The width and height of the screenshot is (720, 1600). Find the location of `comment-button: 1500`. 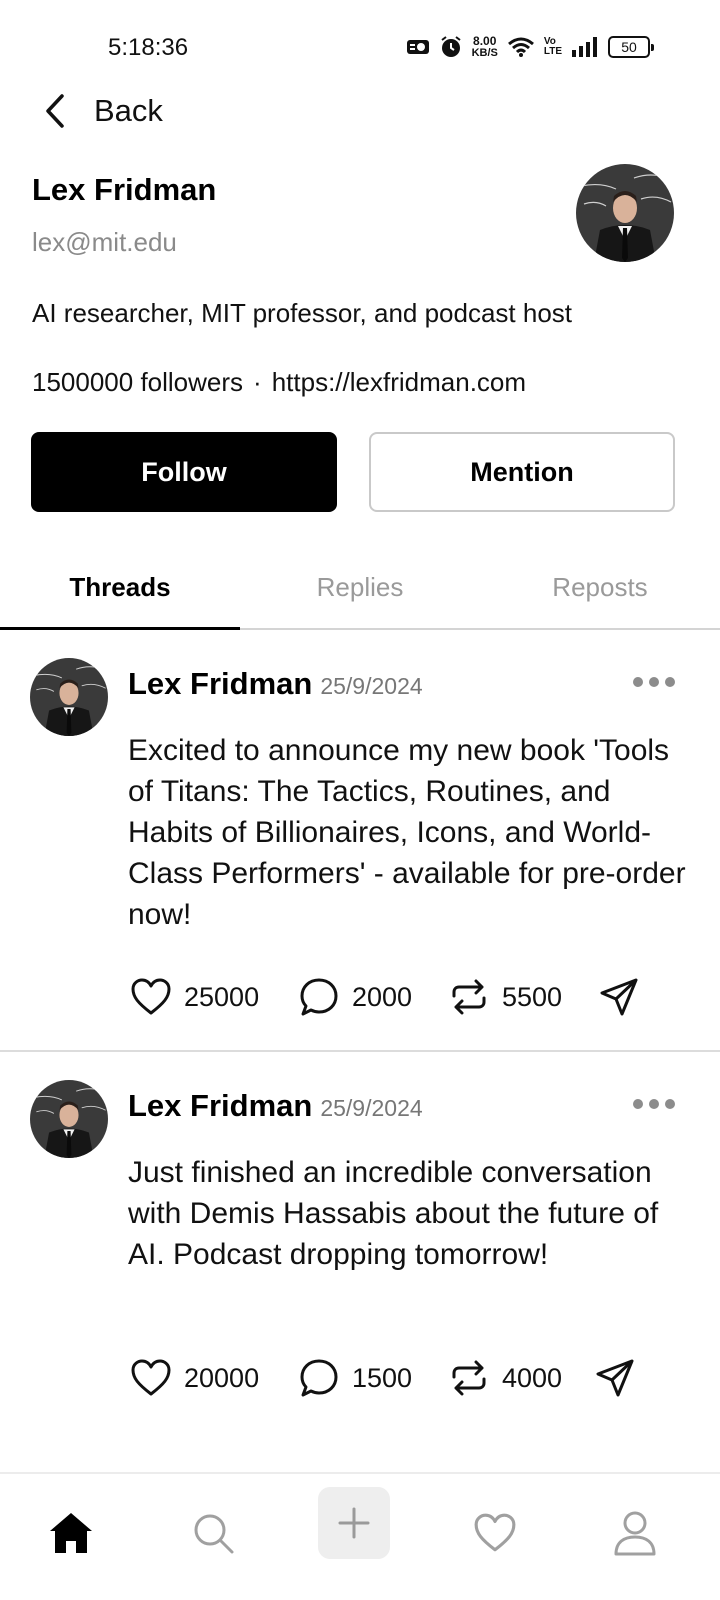

comment-button: 1500 is located at coordinates (373, 1378).